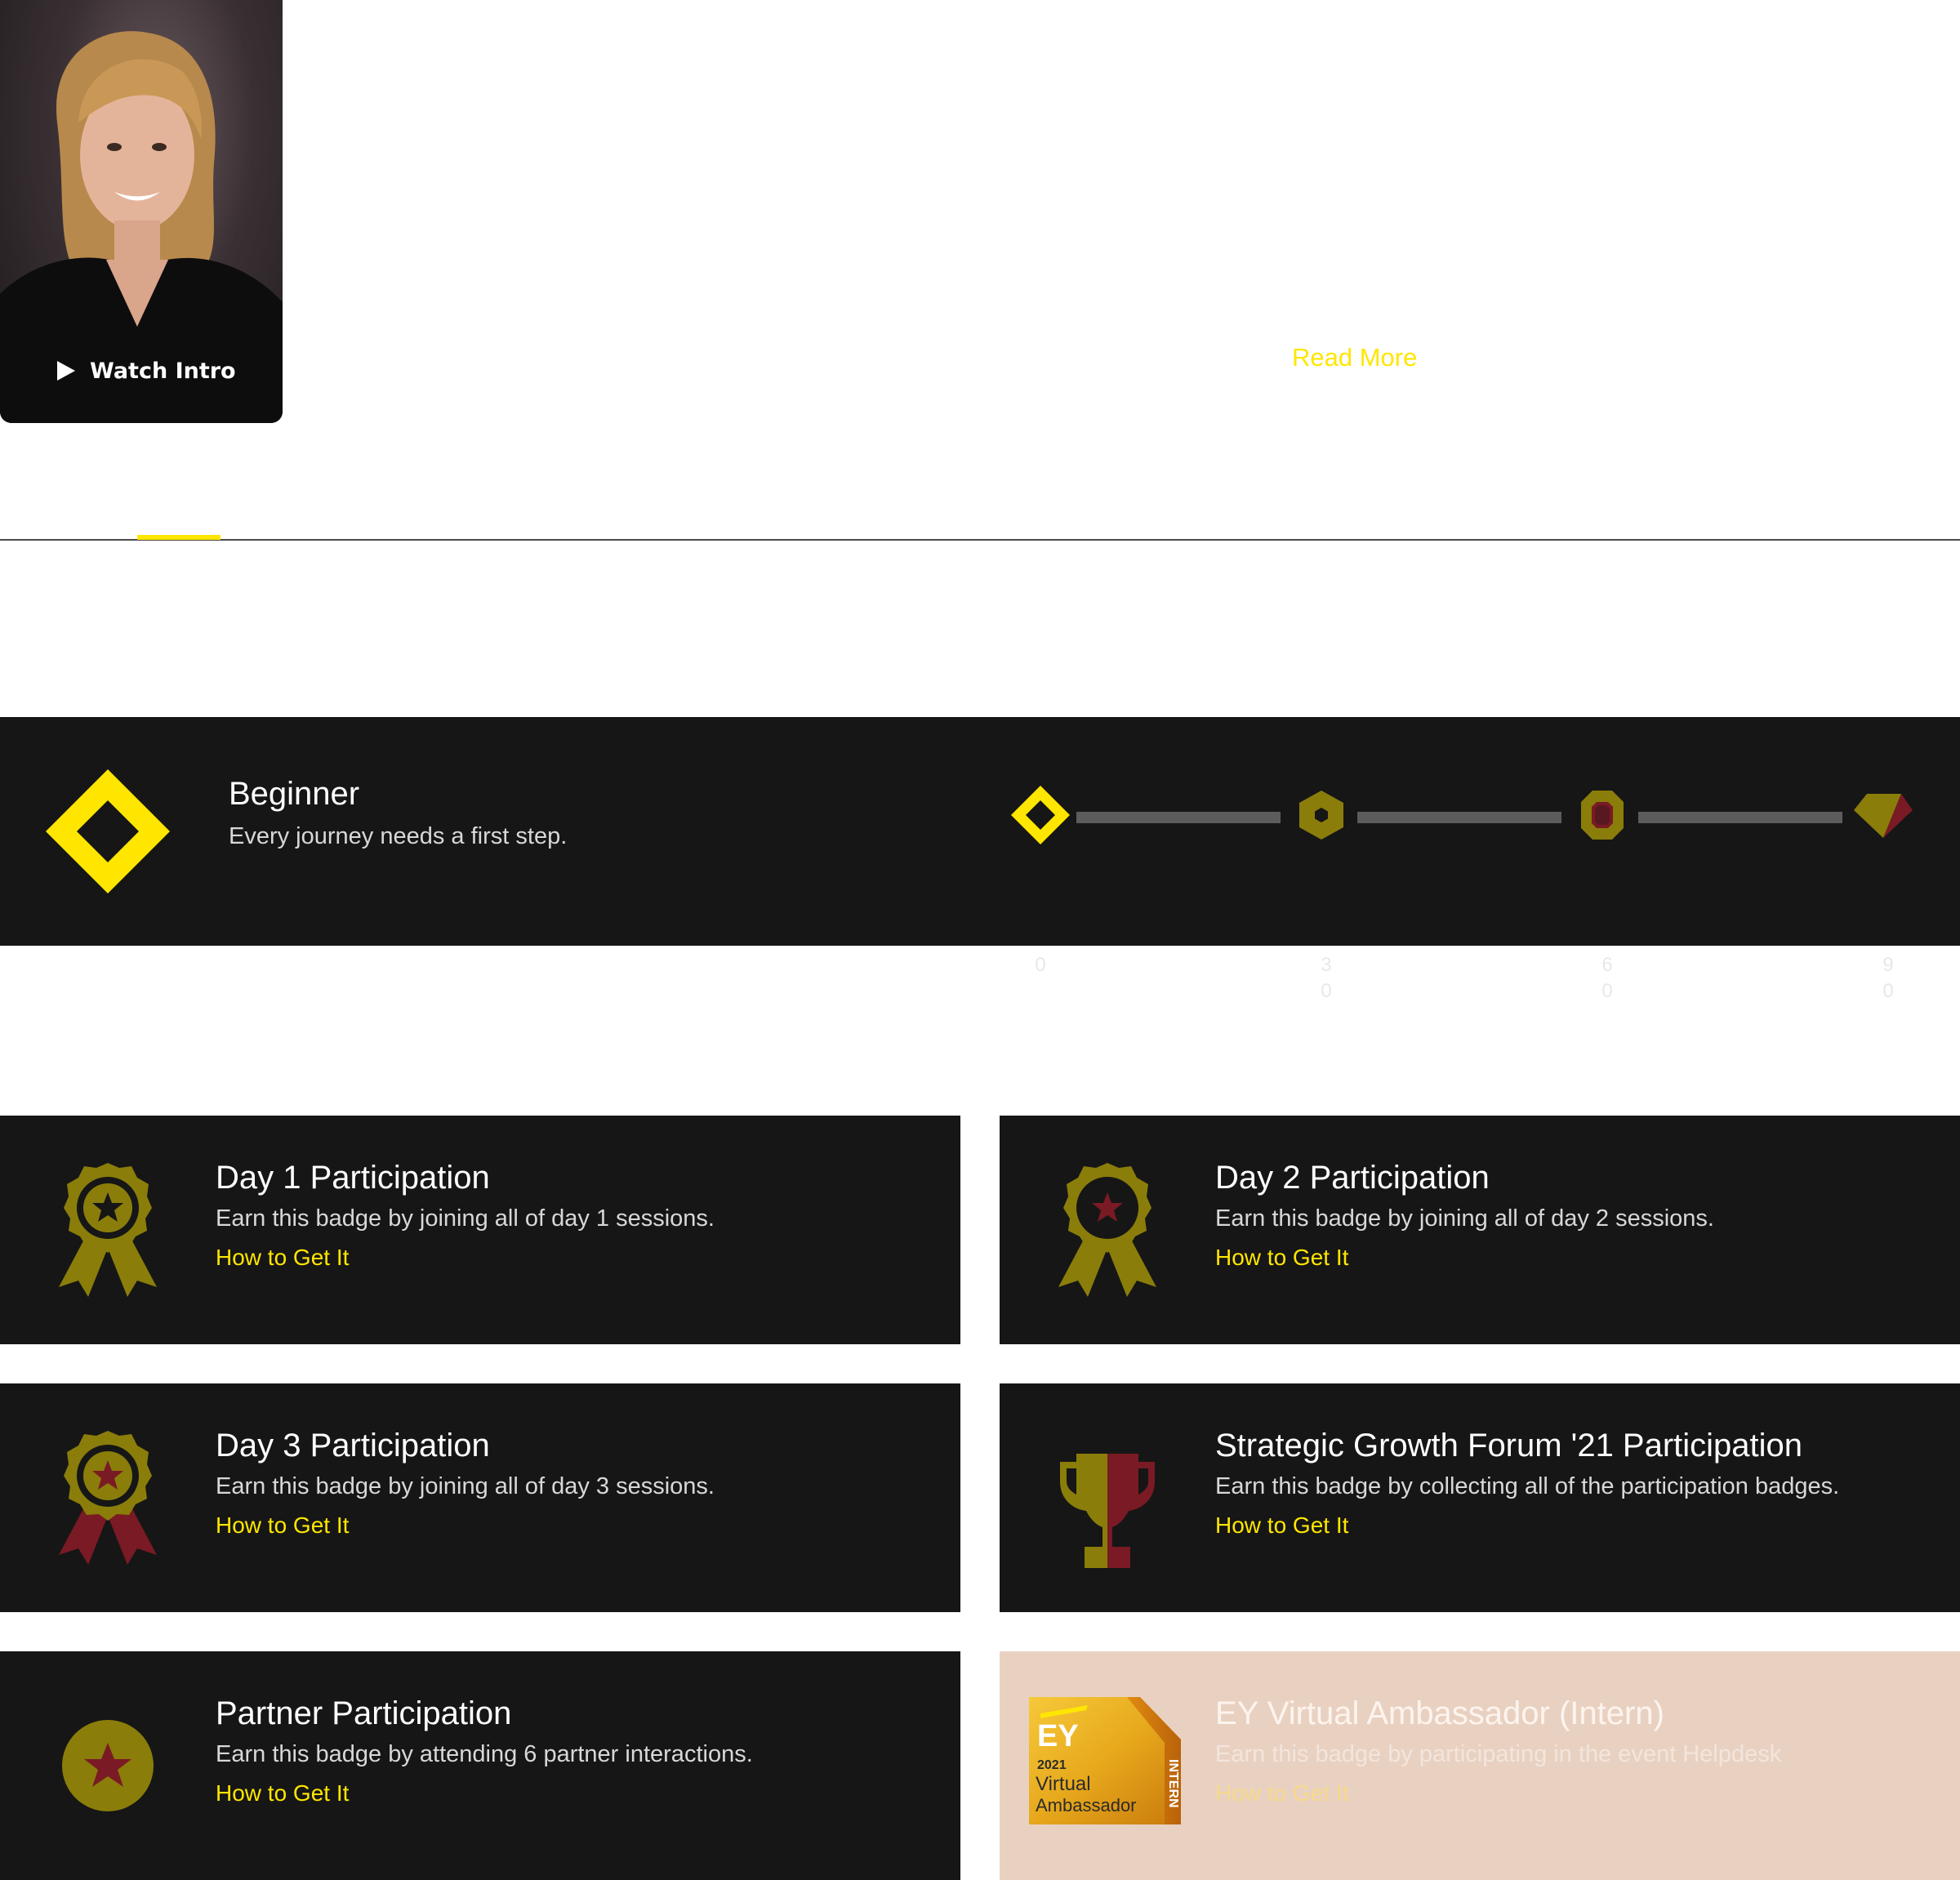 This screenshot has width=1960, height=1880. Describe the element at coordinates (980, 540) in the screenshot. I see `tab-divider` at that location.